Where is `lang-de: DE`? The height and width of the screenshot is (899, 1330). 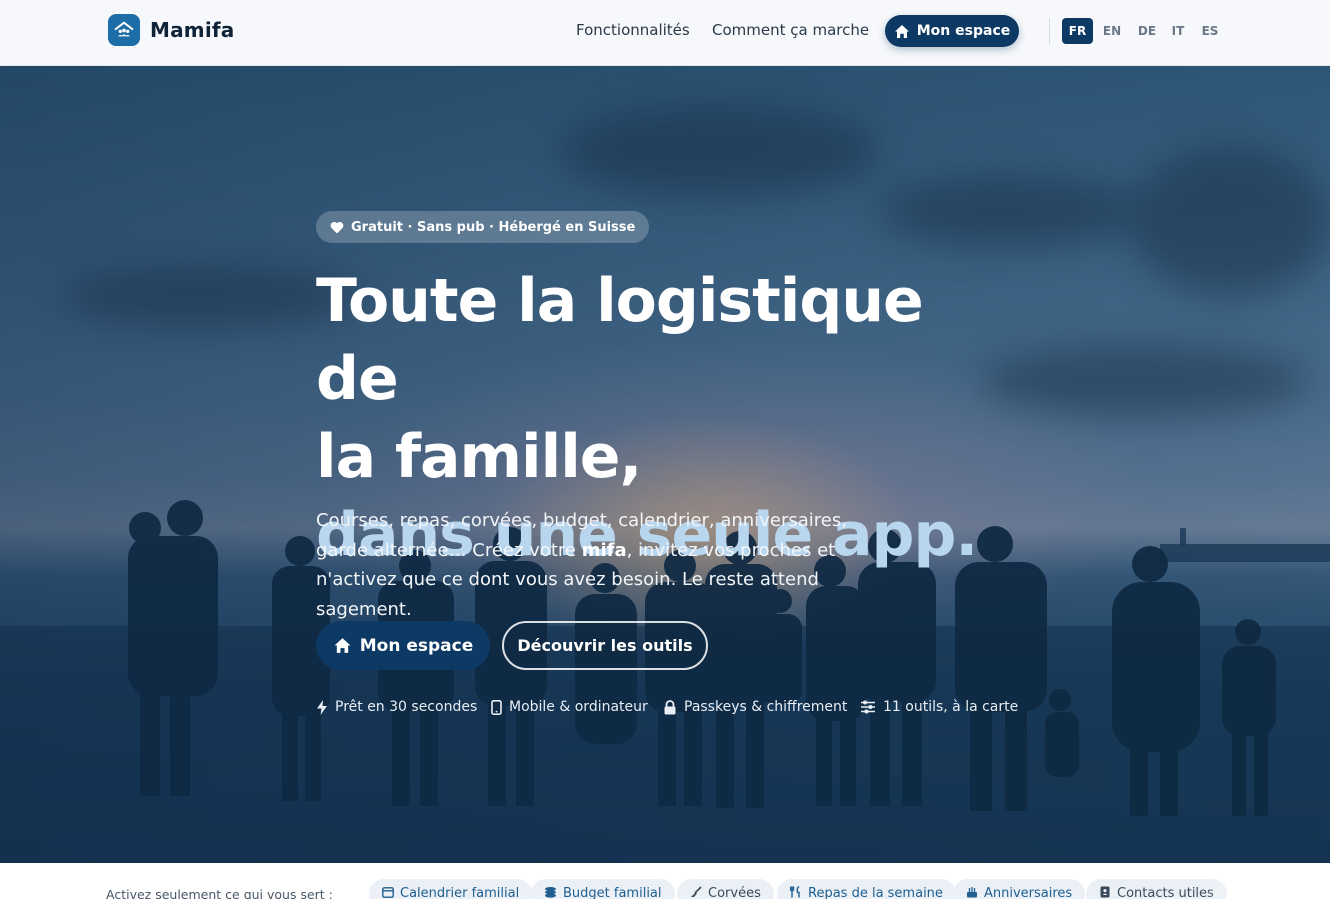
lang-de: DE is located at coordinates (1147, 31).